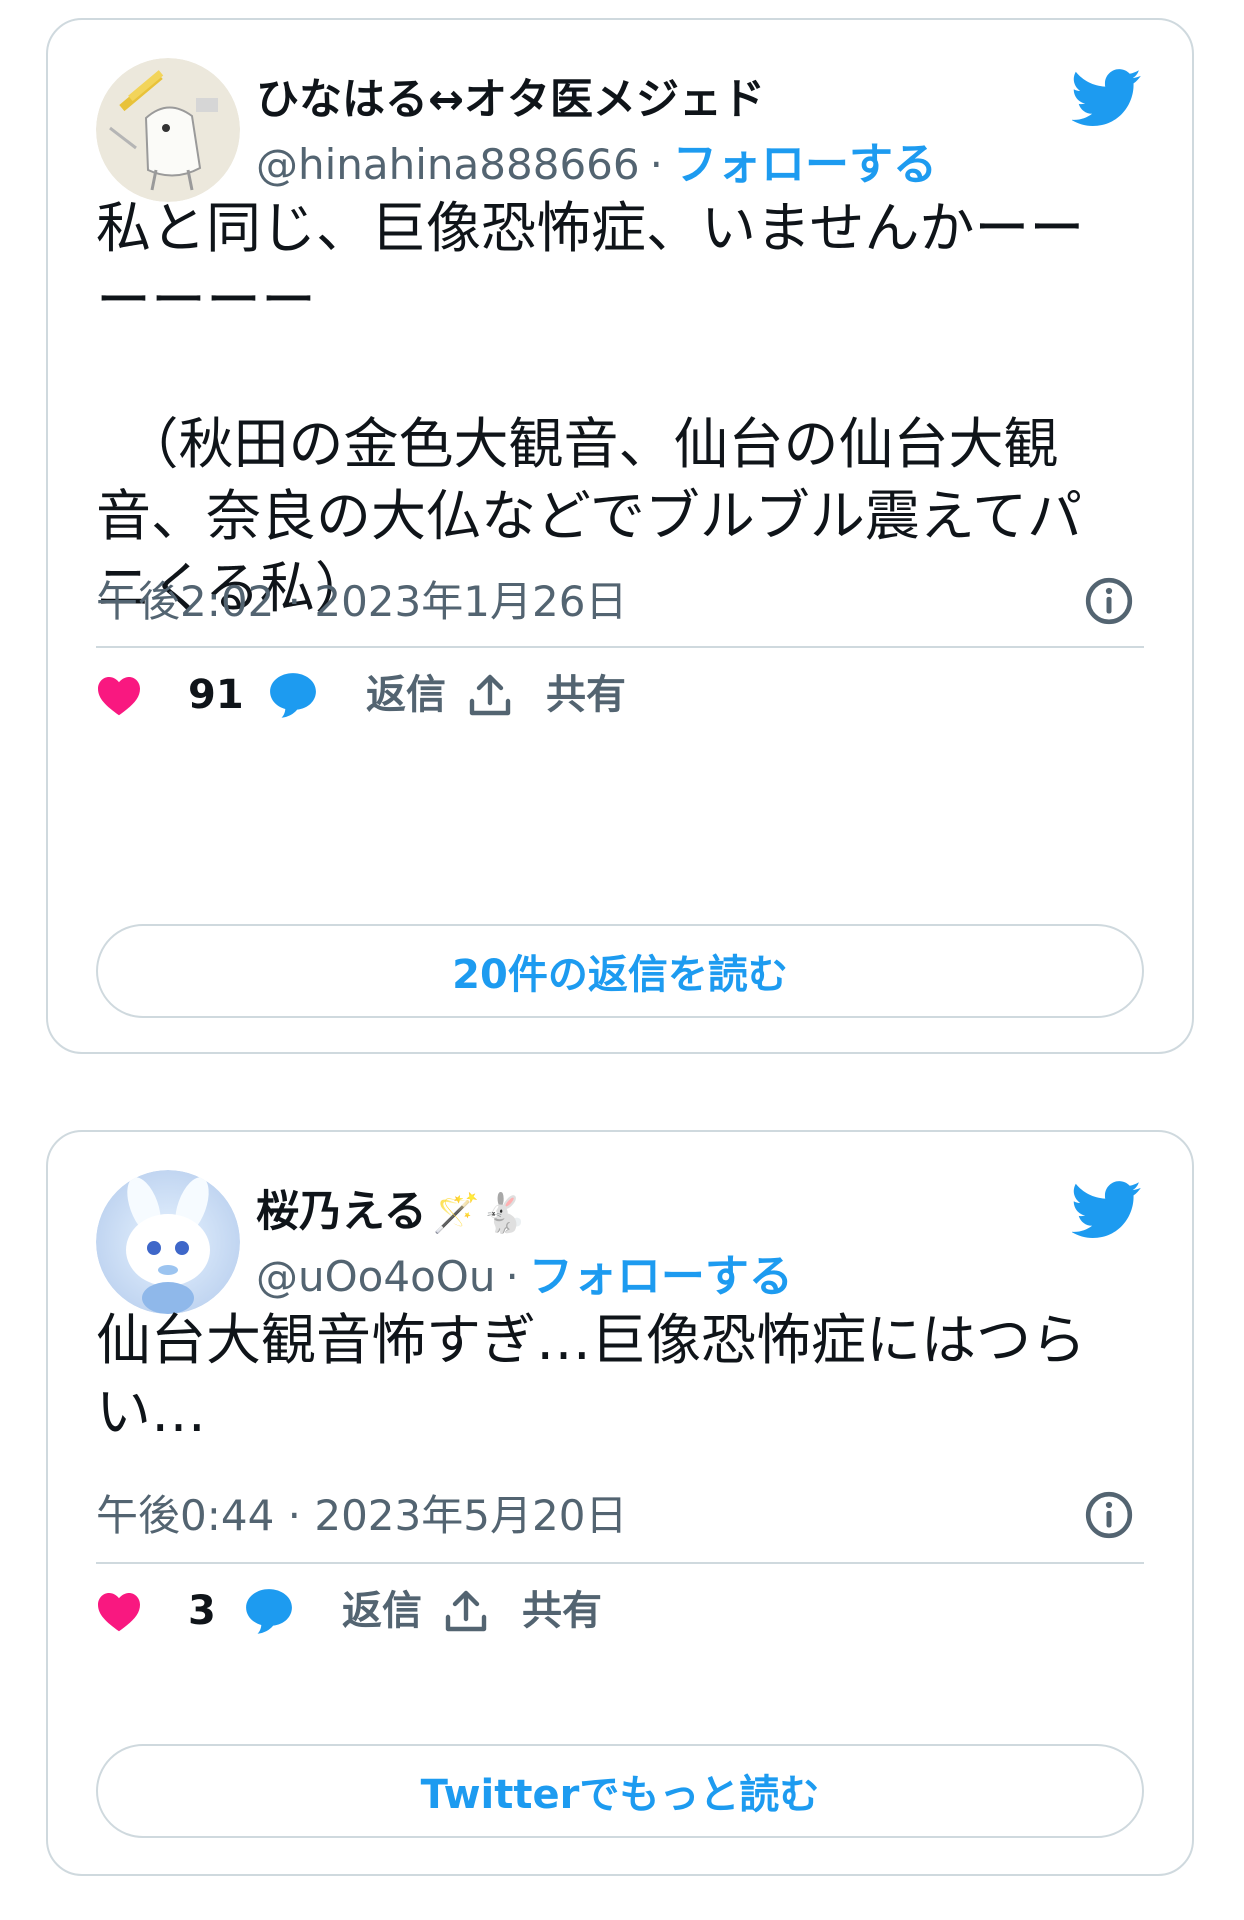 This screenshot has width=1244, height=1920. I want to click on display-name-text: 桜乃える, so click(341, 1212).